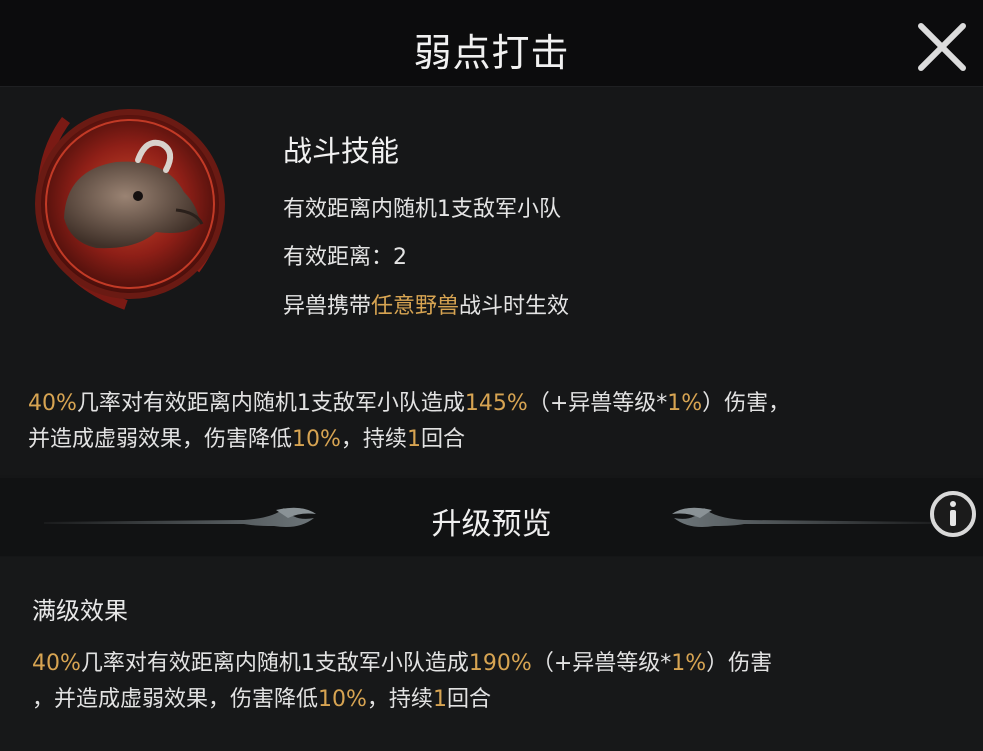 This screenshot has height=751, width=983. What do you see at coordinates (327, 306) in the screenshot?
I see `condition-prefix: 异兽携带` at bounding box center [327, 306].